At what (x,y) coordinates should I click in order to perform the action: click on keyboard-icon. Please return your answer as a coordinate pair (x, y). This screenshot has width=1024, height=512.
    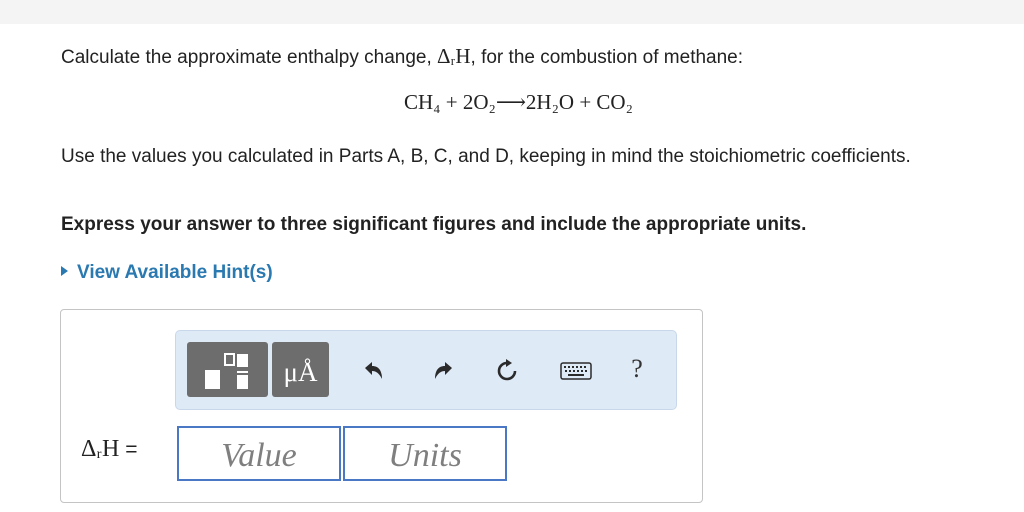
    Looking at the image, I should click on (576, 371).